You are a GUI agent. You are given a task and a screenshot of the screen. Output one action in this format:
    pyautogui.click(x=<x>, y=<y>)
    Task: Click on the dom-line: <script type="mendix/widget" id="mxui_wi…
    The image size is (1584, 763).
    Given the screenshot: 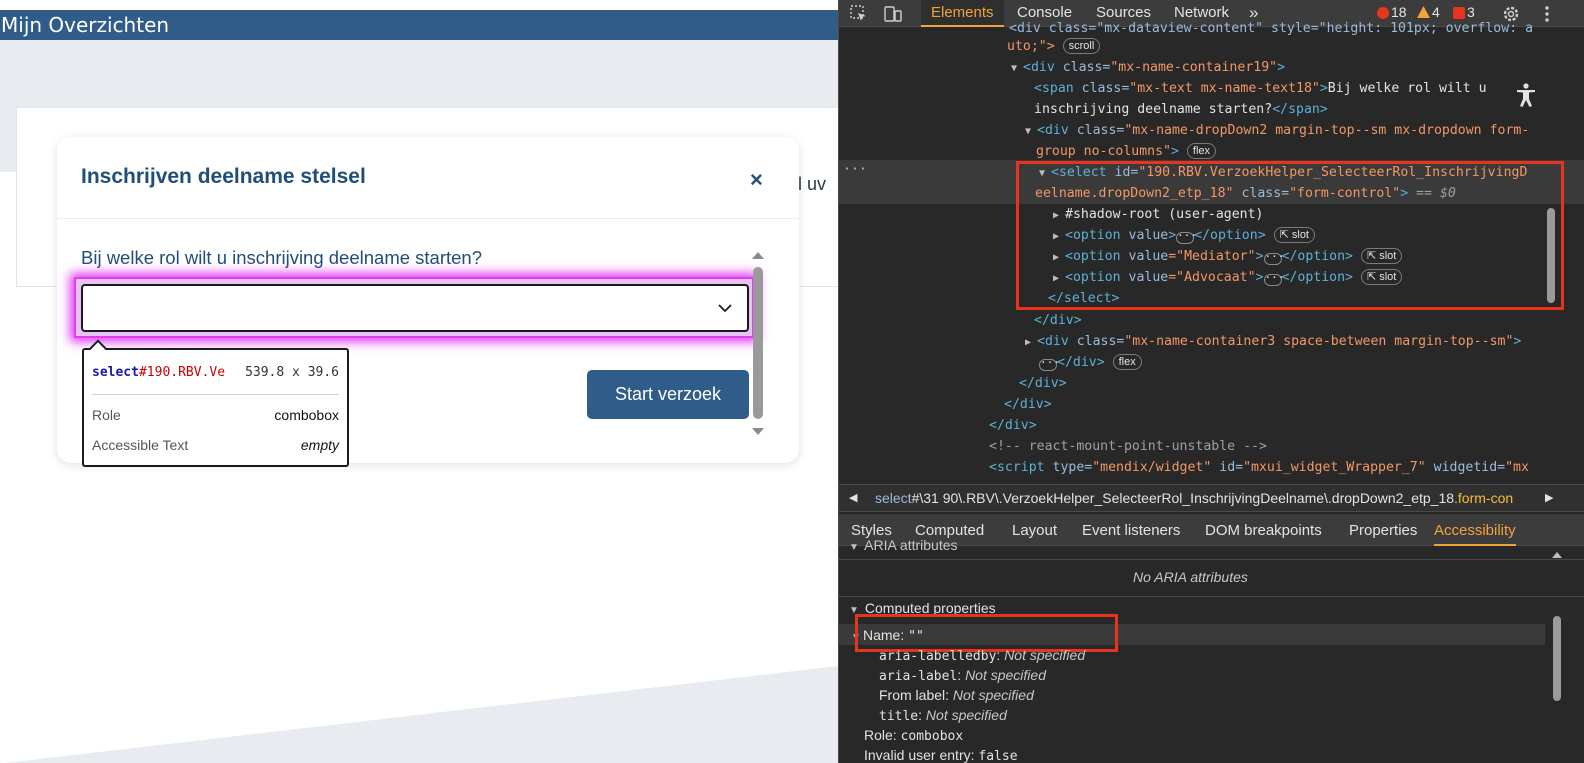 What is the action you would take?
    pyautogui.click(x=1259, y=467)
    